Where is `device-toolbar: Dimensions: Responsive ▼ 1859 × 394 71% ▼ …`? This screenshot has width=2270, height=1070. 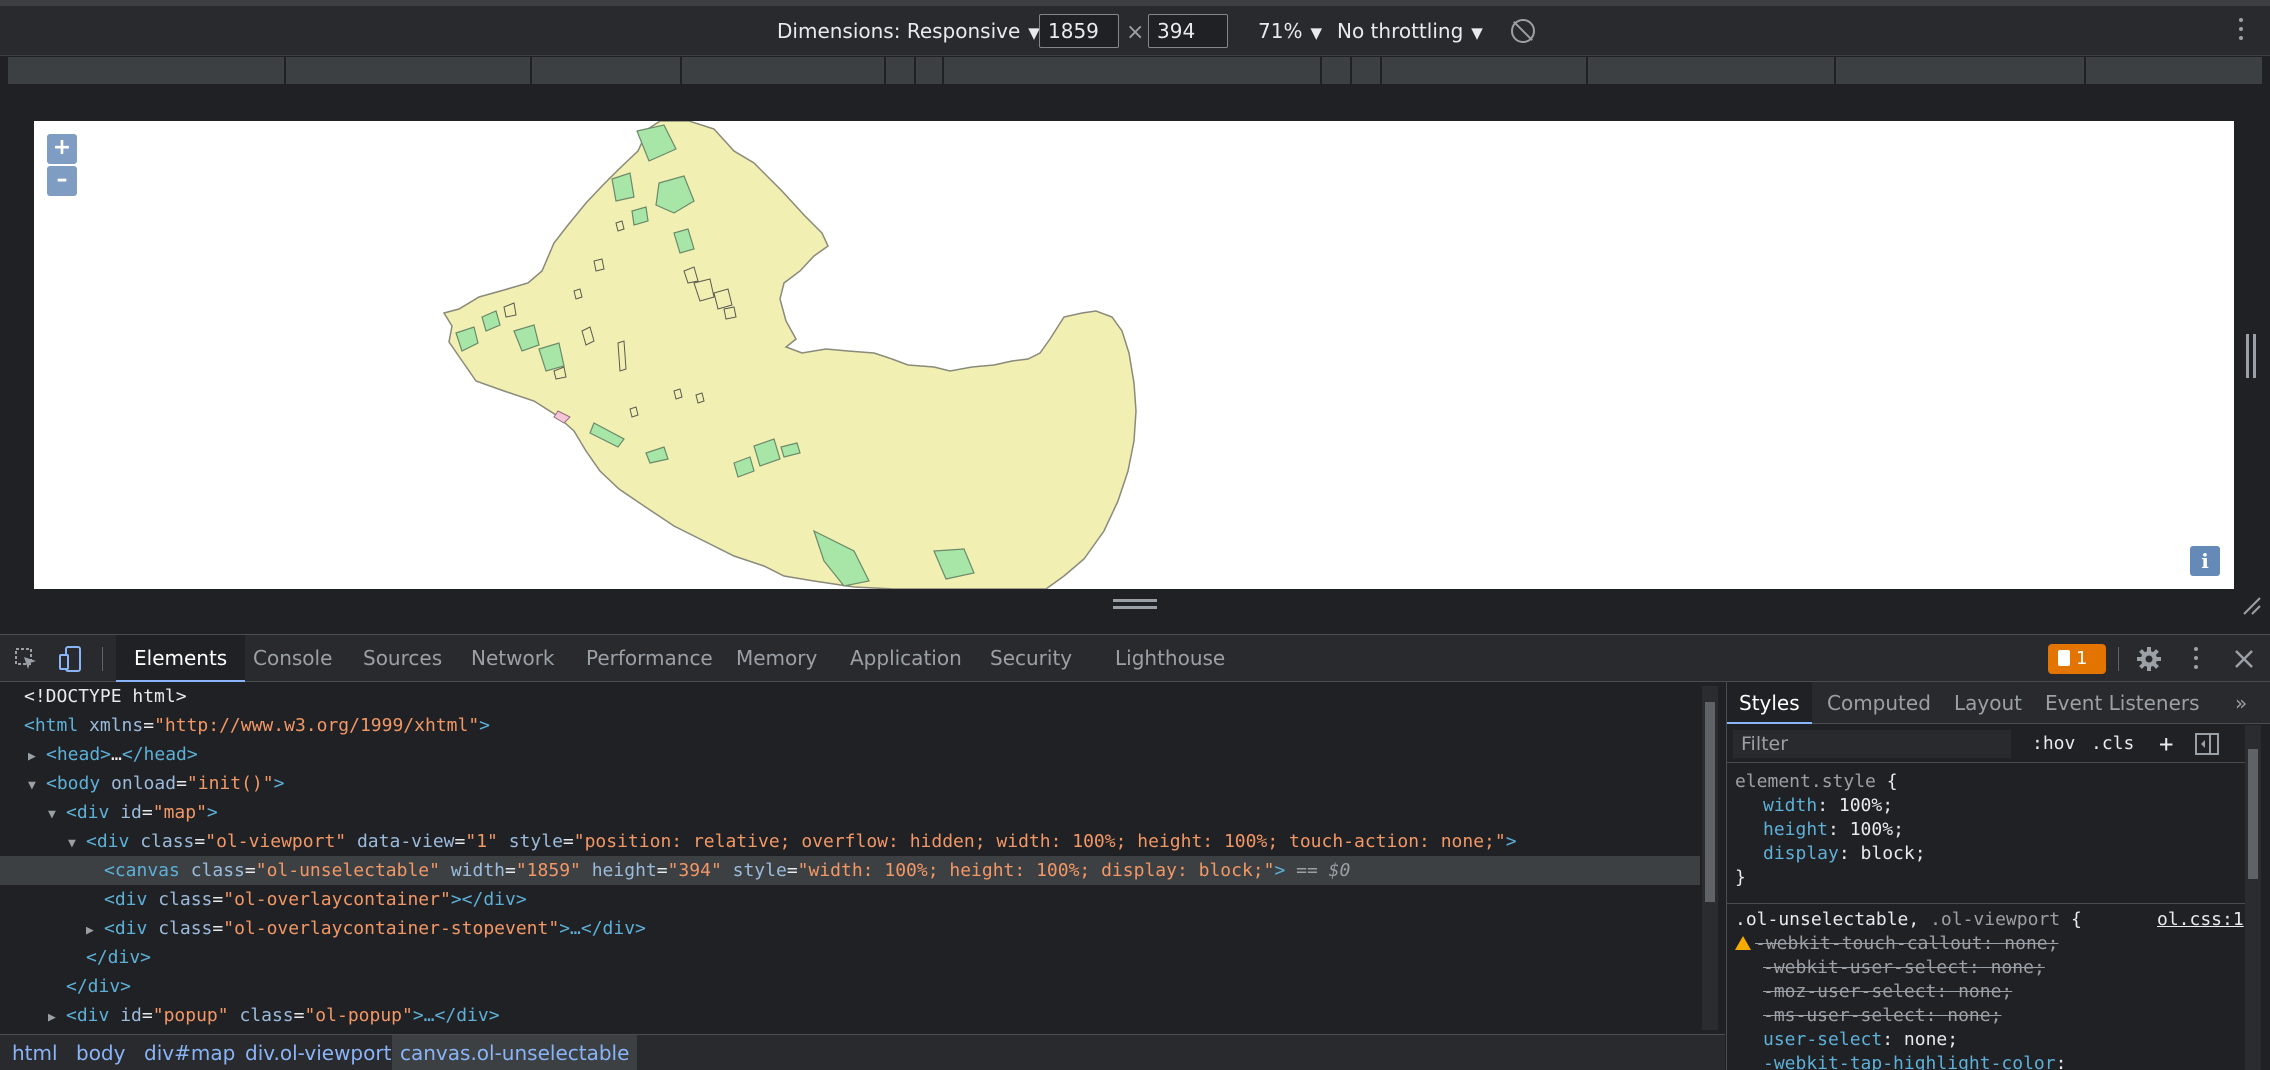 device-toolbar: Dimensions: Responsive ▼ 1859 × 394 71% ▼ … is located at coordinates (1135, 31).